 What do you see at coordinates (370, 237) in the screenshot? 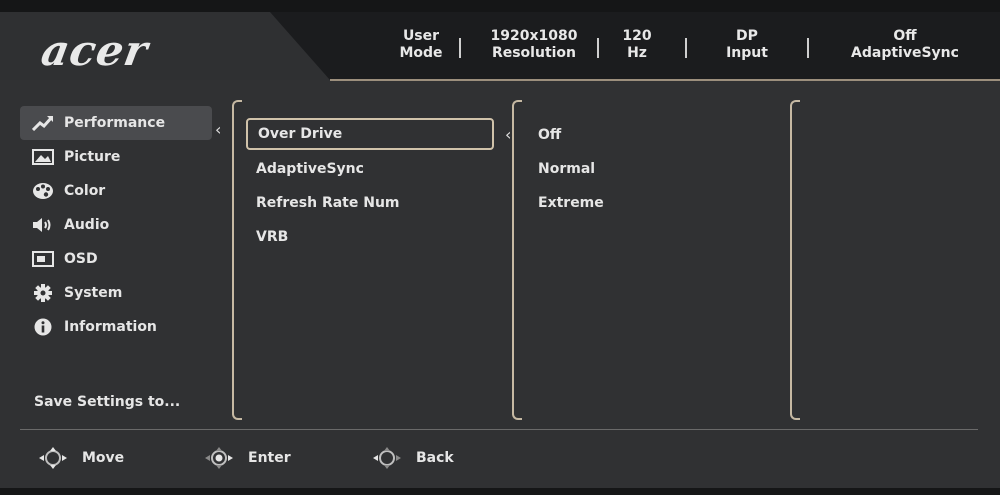
I see `setting-vrb: VRB` at bounding box center [370, 237].